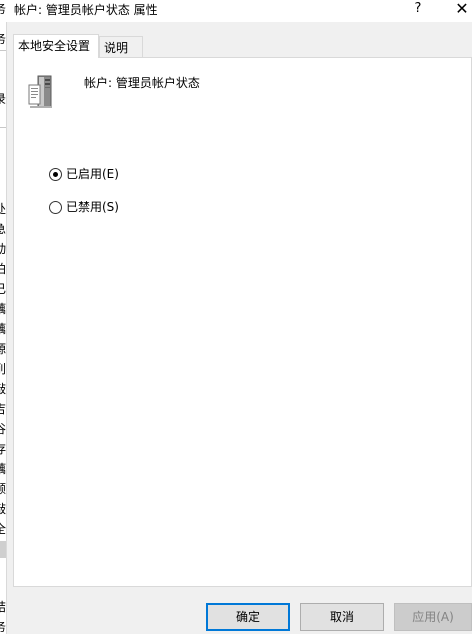  I want to click on background-char: 吉, so click(3, 409).